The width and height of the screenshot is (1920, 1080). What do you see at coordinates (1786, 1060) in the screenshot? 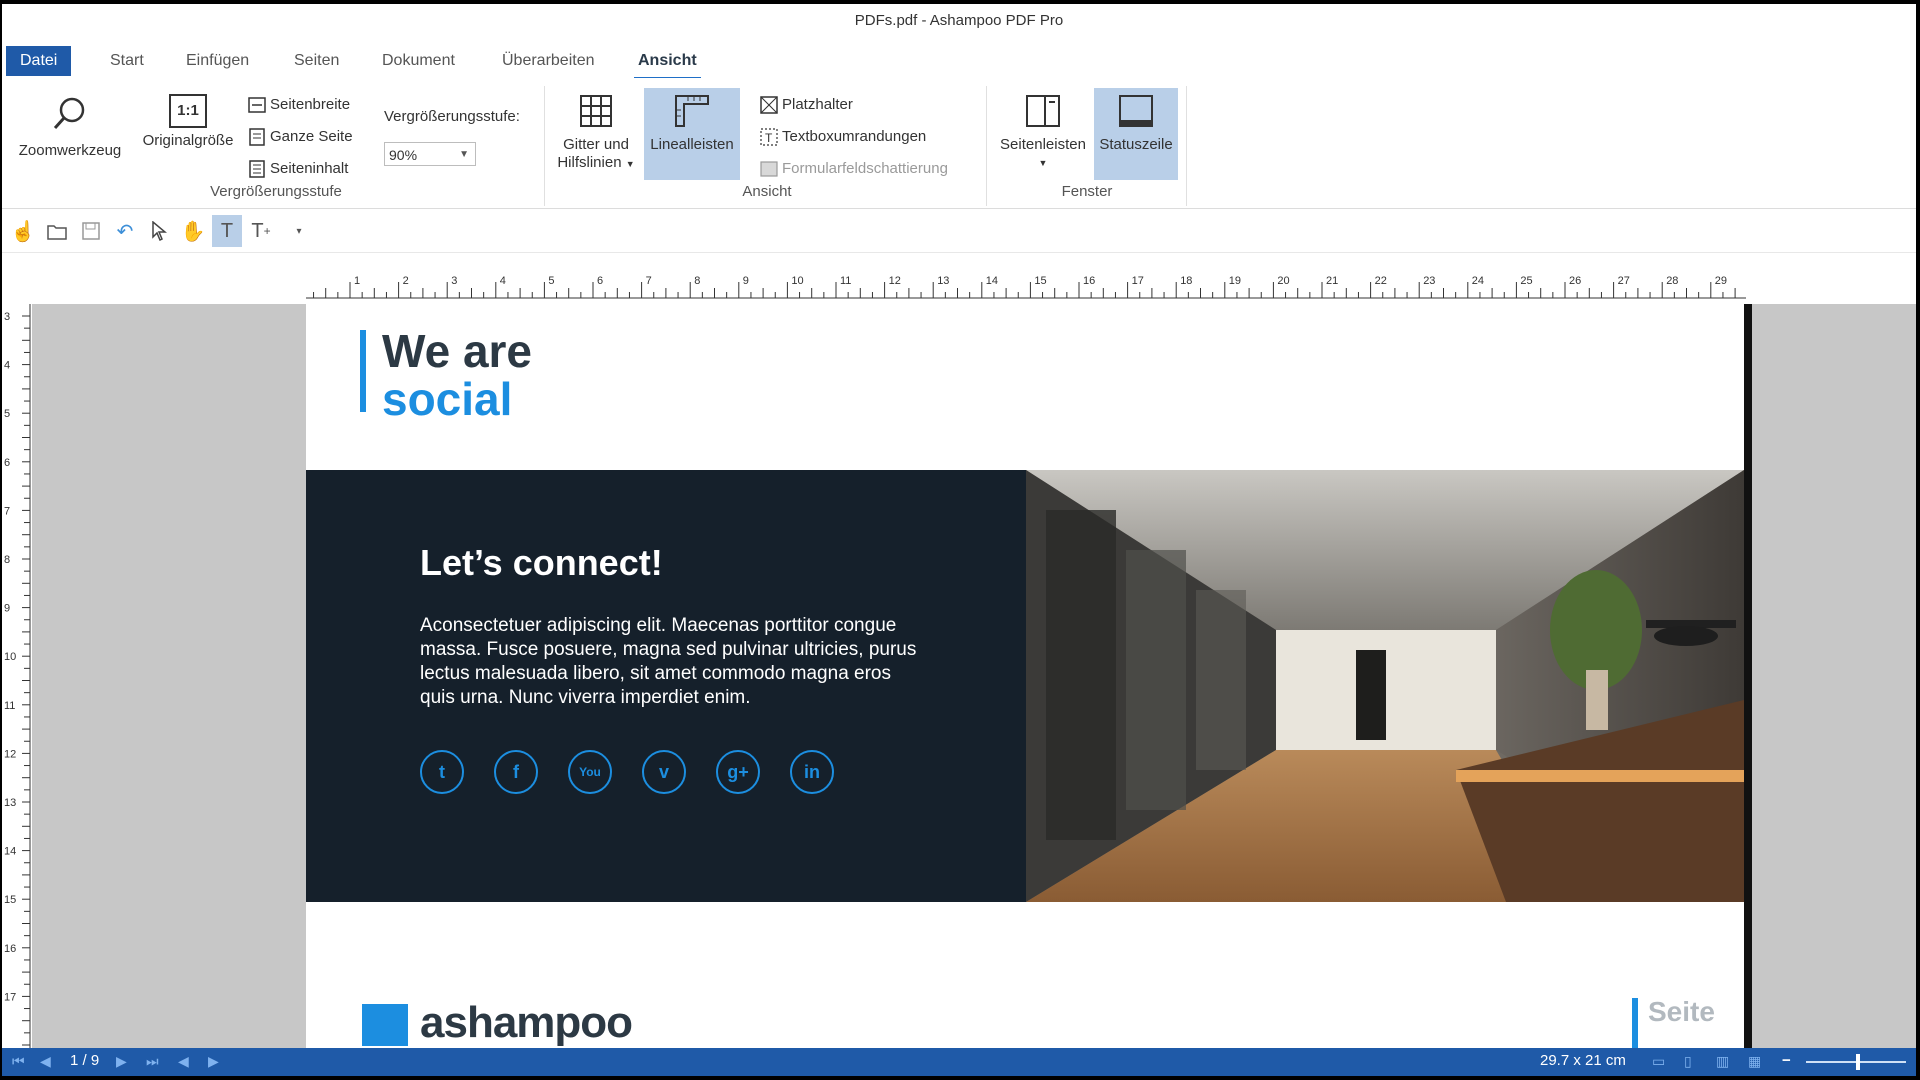
I see `zoom-out-icon: −` at bounding box center [1786, 1060].